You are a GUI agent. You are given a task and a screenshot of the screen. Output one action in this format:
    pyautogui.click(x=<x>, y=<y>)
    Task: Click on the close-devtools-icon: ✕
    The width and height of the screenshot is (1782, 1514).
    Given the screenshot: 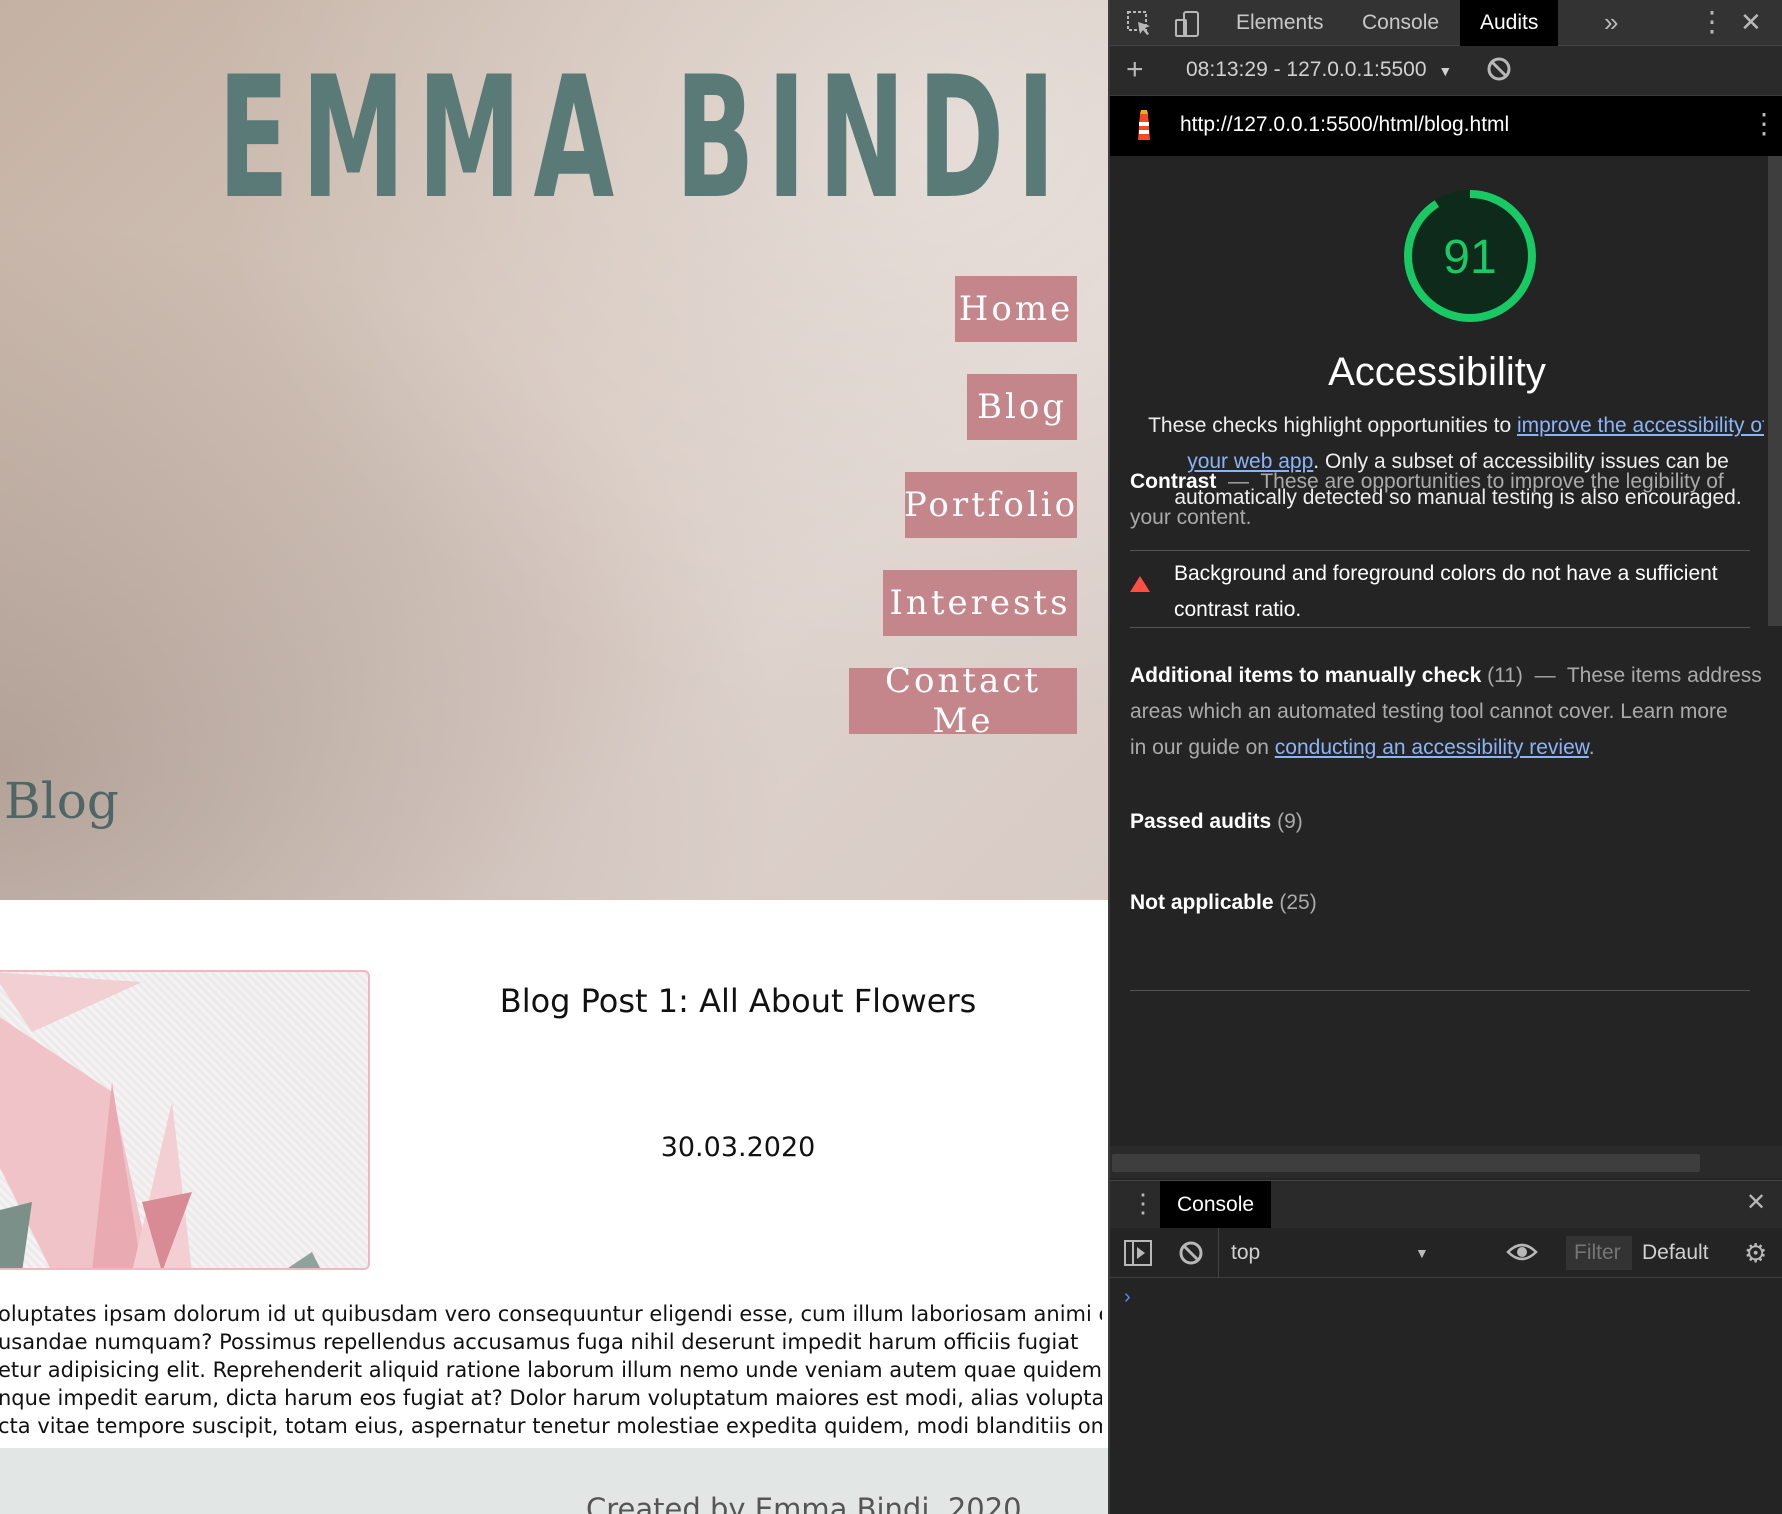 What is the action you would take?
    pyautogui.click(x=1751, y=22)
    